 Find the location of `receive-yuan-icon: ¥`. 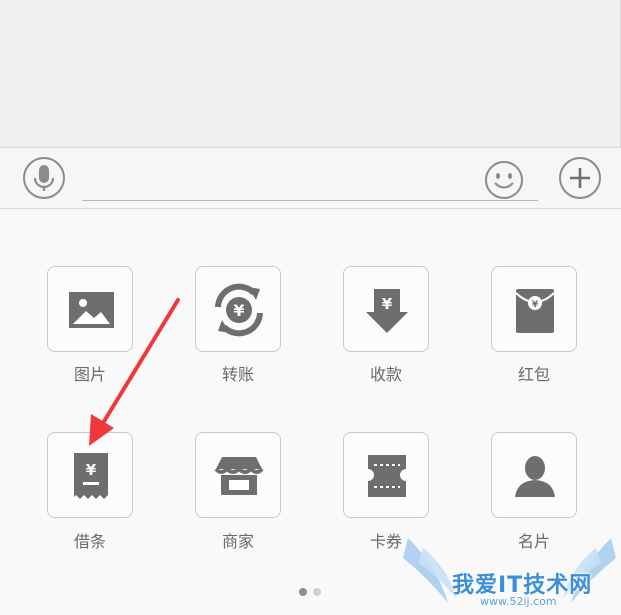

receive-yuan-icon: ¥ is located at coordinates (387, 311).